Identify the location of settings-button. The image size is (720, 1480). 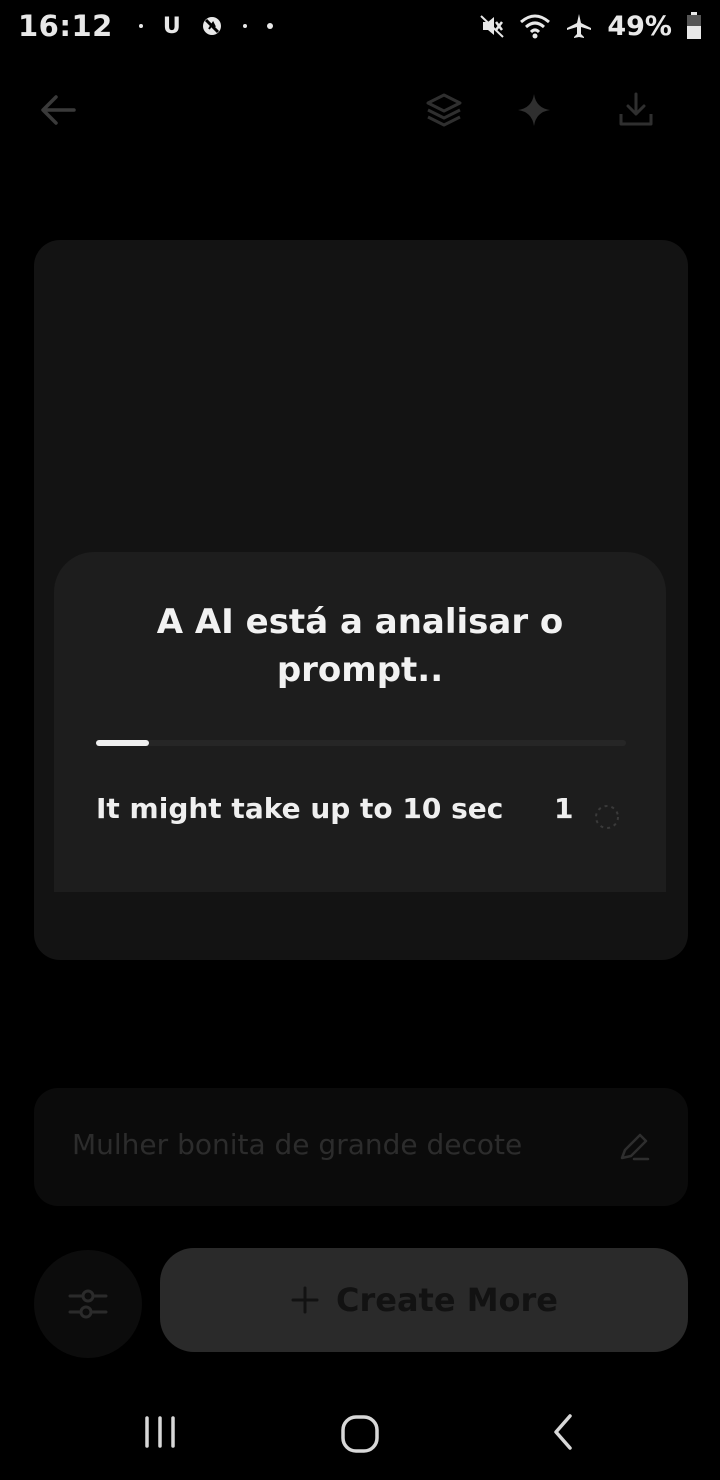
(88, 1304).